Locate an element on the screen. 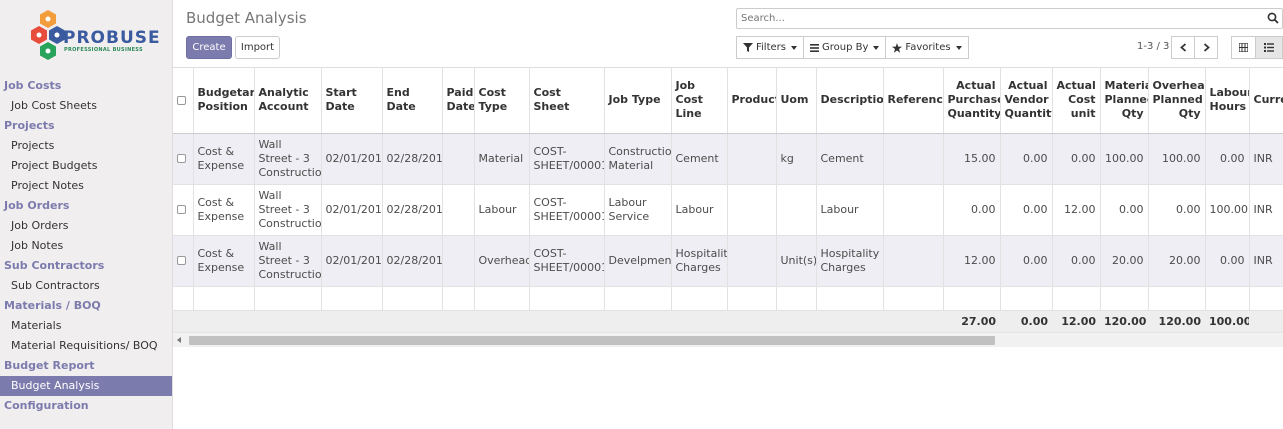  sidebar-item-project-notes: Project Notes is located at coordinates (86, 186).